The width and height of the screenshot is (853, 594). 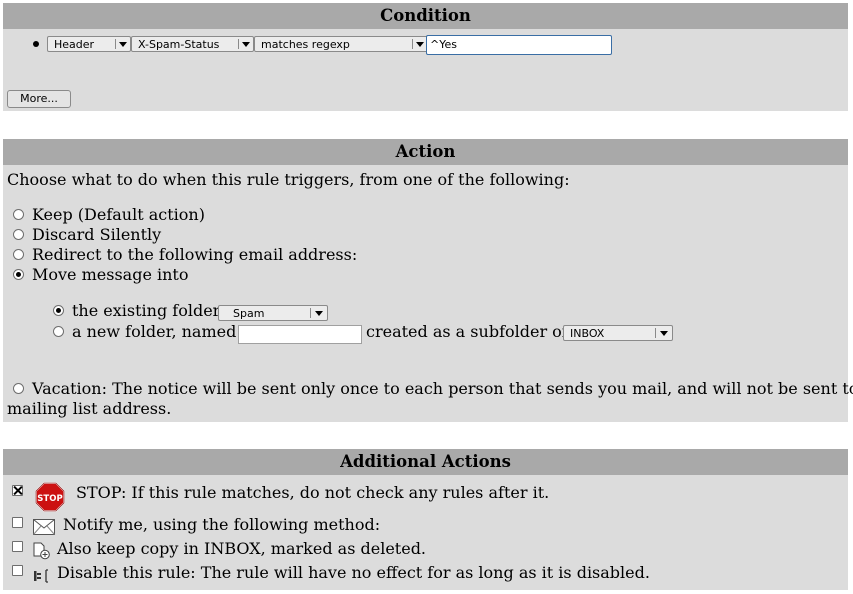 I want to click on action-header: Action, so click(x=425, y=152).